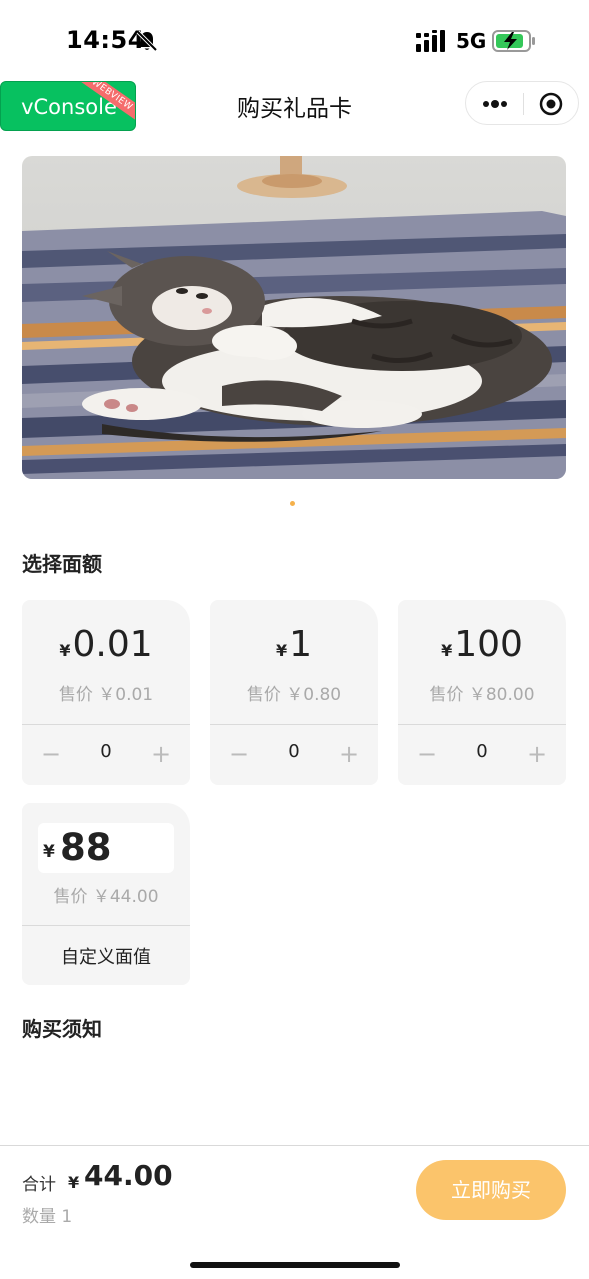 This screenshot has height=1279, width=589. I want to click on face-value: 1, so click(301, 644).